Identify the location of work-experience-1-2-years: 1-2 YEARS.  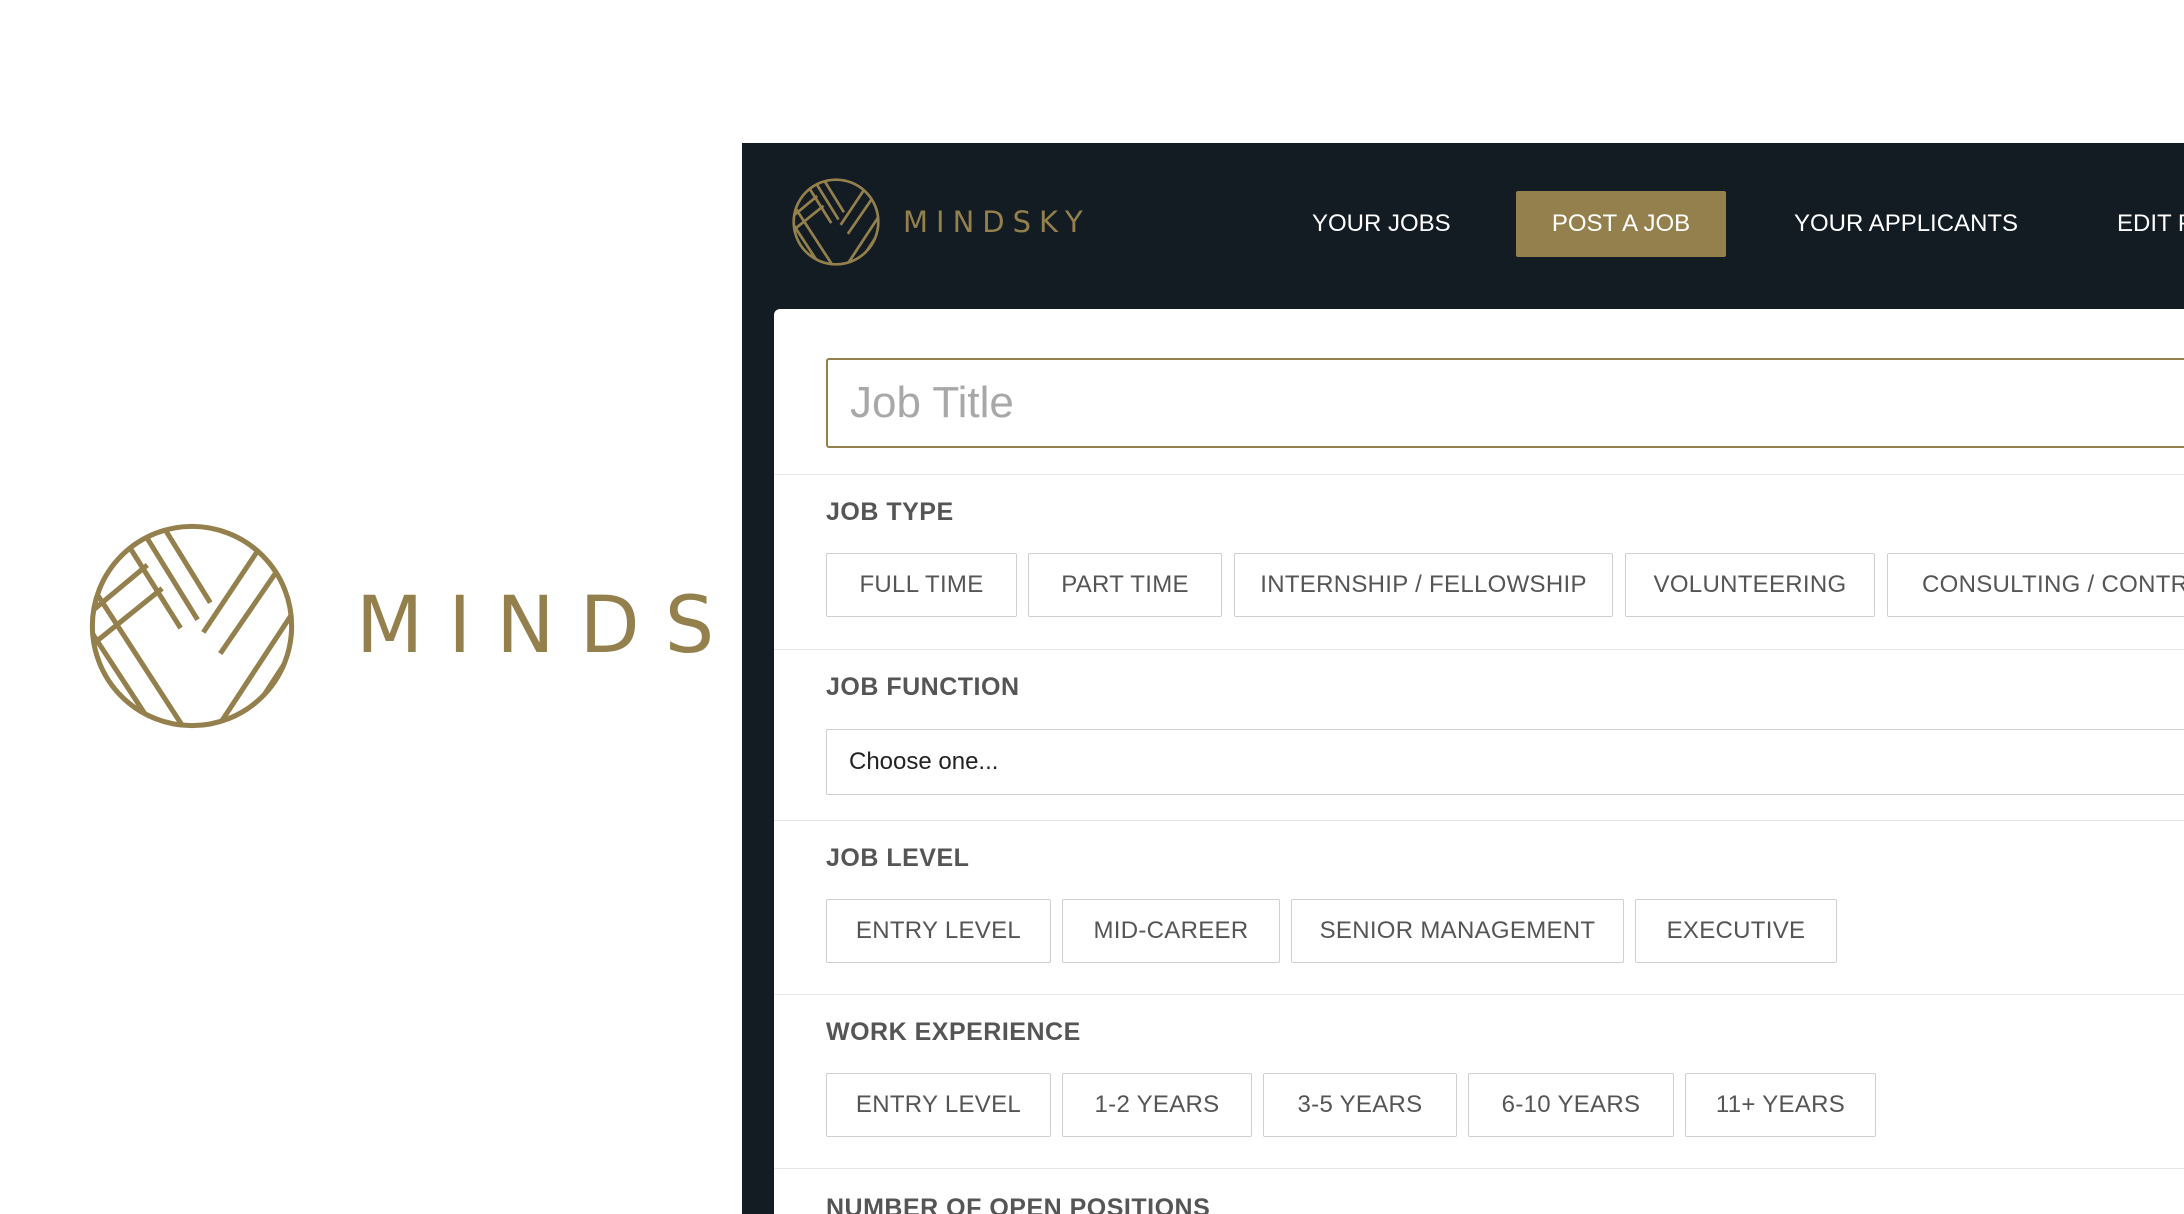
(1157, 1105).